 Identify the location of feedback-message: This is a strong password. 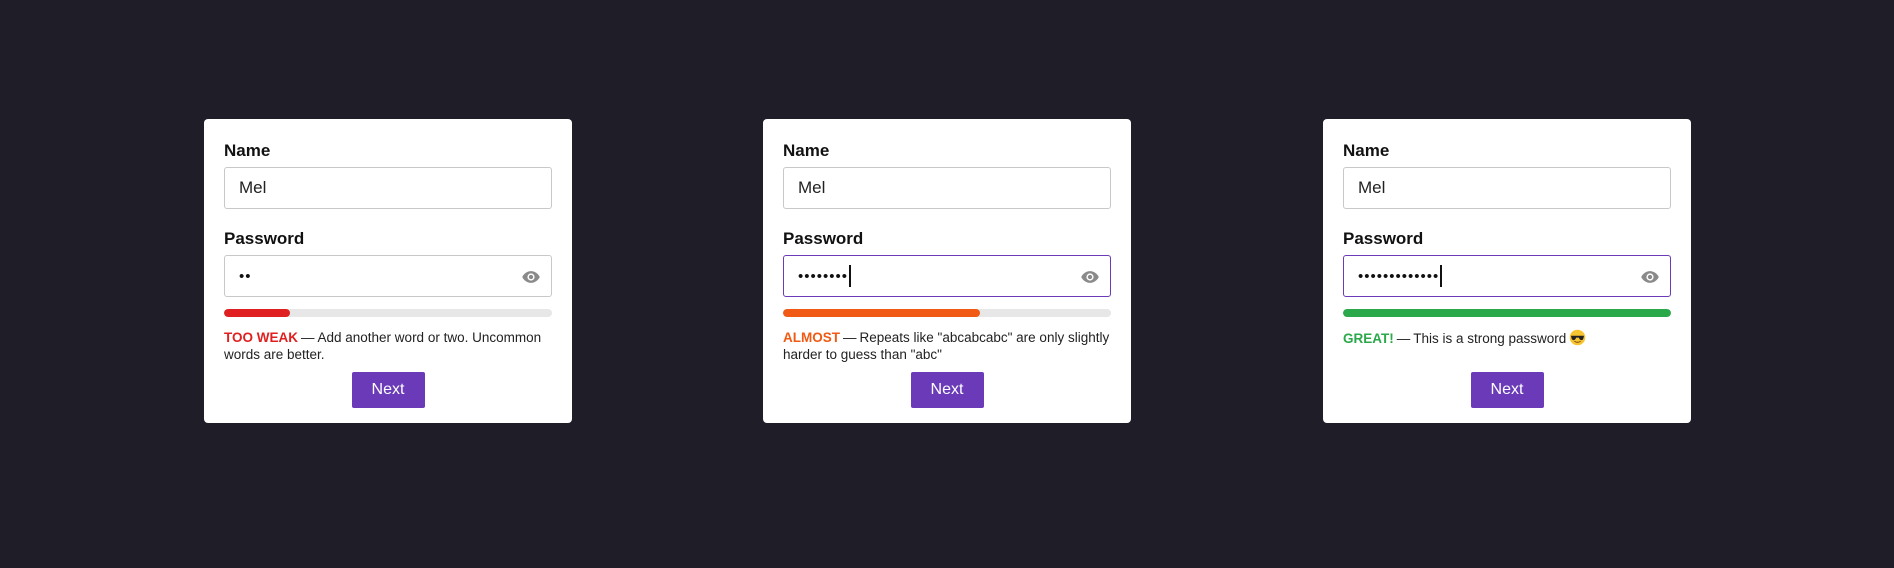
(1490, 338).